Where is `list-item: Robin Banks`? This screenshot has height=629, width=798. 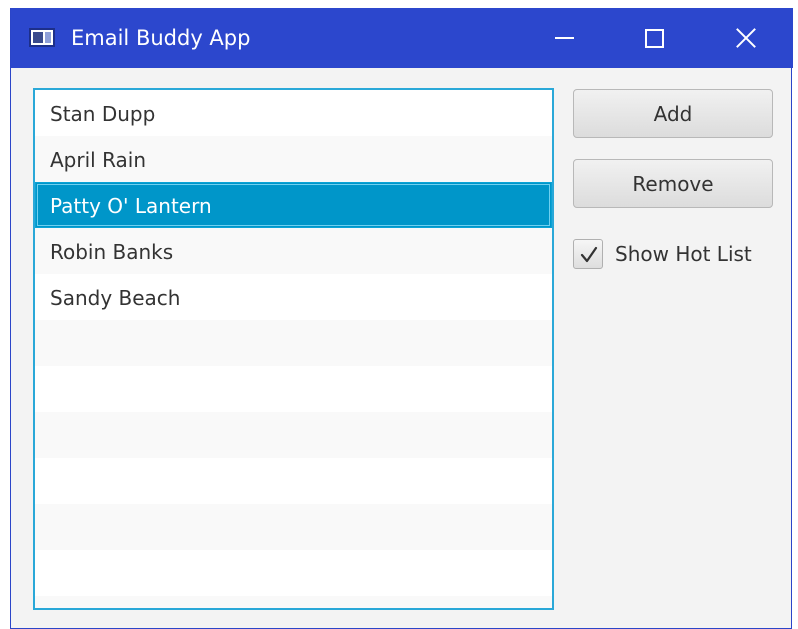 list-item: Robin Banks is located at coordinates (293, 251).